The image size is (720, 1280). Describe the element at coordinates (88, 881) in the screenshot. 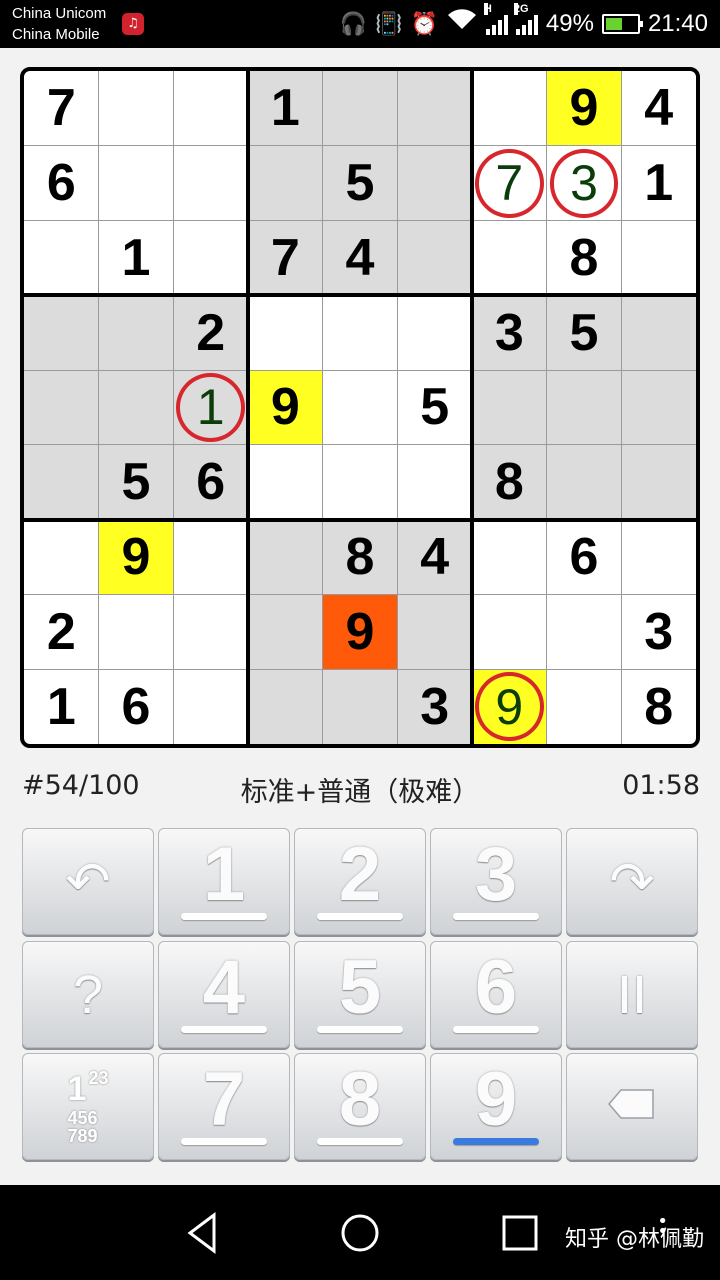

I see `undo-button: ↶` at that location.